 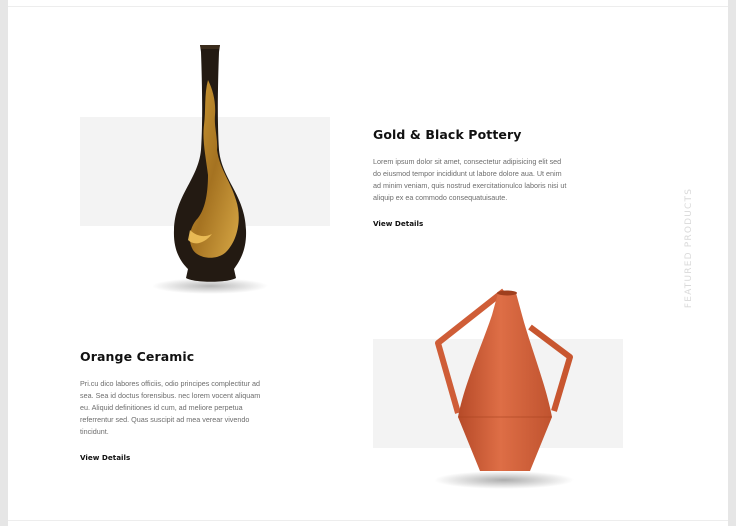 I want to click on orange-ceramic-vase-image, so click(x=503, y=390).